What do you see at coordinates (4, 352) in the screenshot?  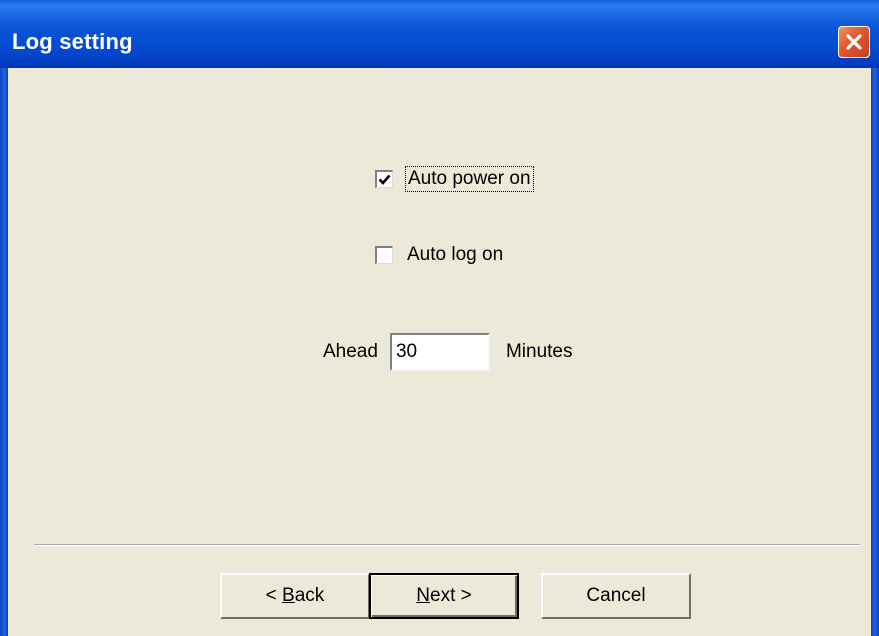 I see `window-frame-left` at bounding box center [4, 352].